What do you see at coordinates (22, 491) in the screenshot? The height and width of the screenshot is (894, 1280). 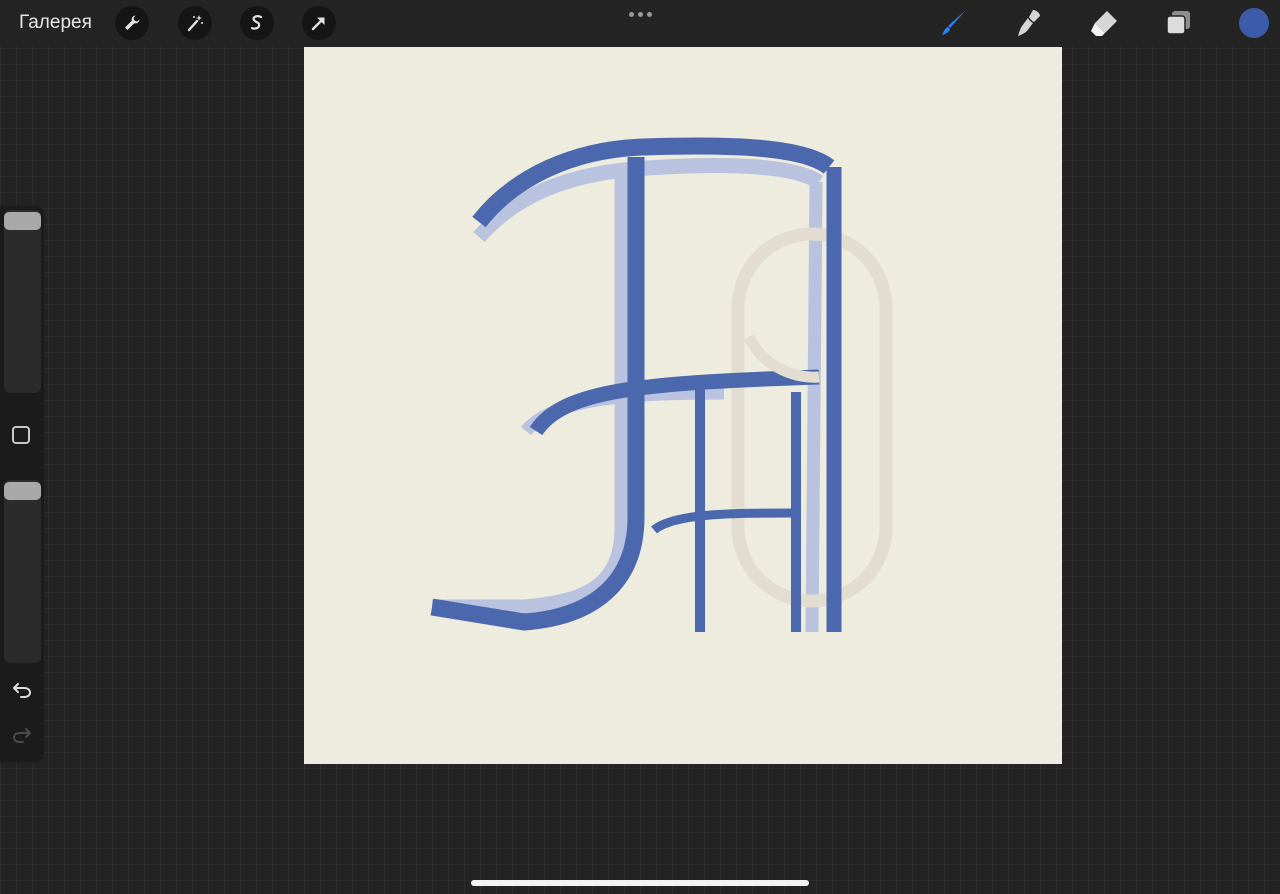 I see `opacity-thumb` at bounding box center [22, 491].